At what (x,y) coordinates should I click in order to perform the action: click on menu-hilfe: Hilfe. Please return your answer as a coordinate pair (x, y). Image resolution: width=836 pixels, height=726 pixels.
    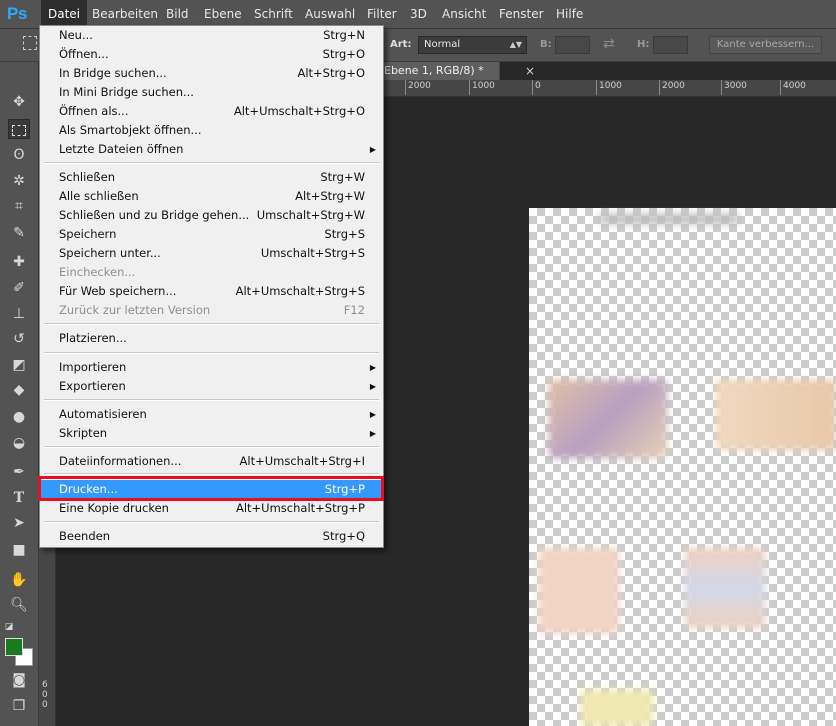
    Looking at the image, I should click on (569, 14).